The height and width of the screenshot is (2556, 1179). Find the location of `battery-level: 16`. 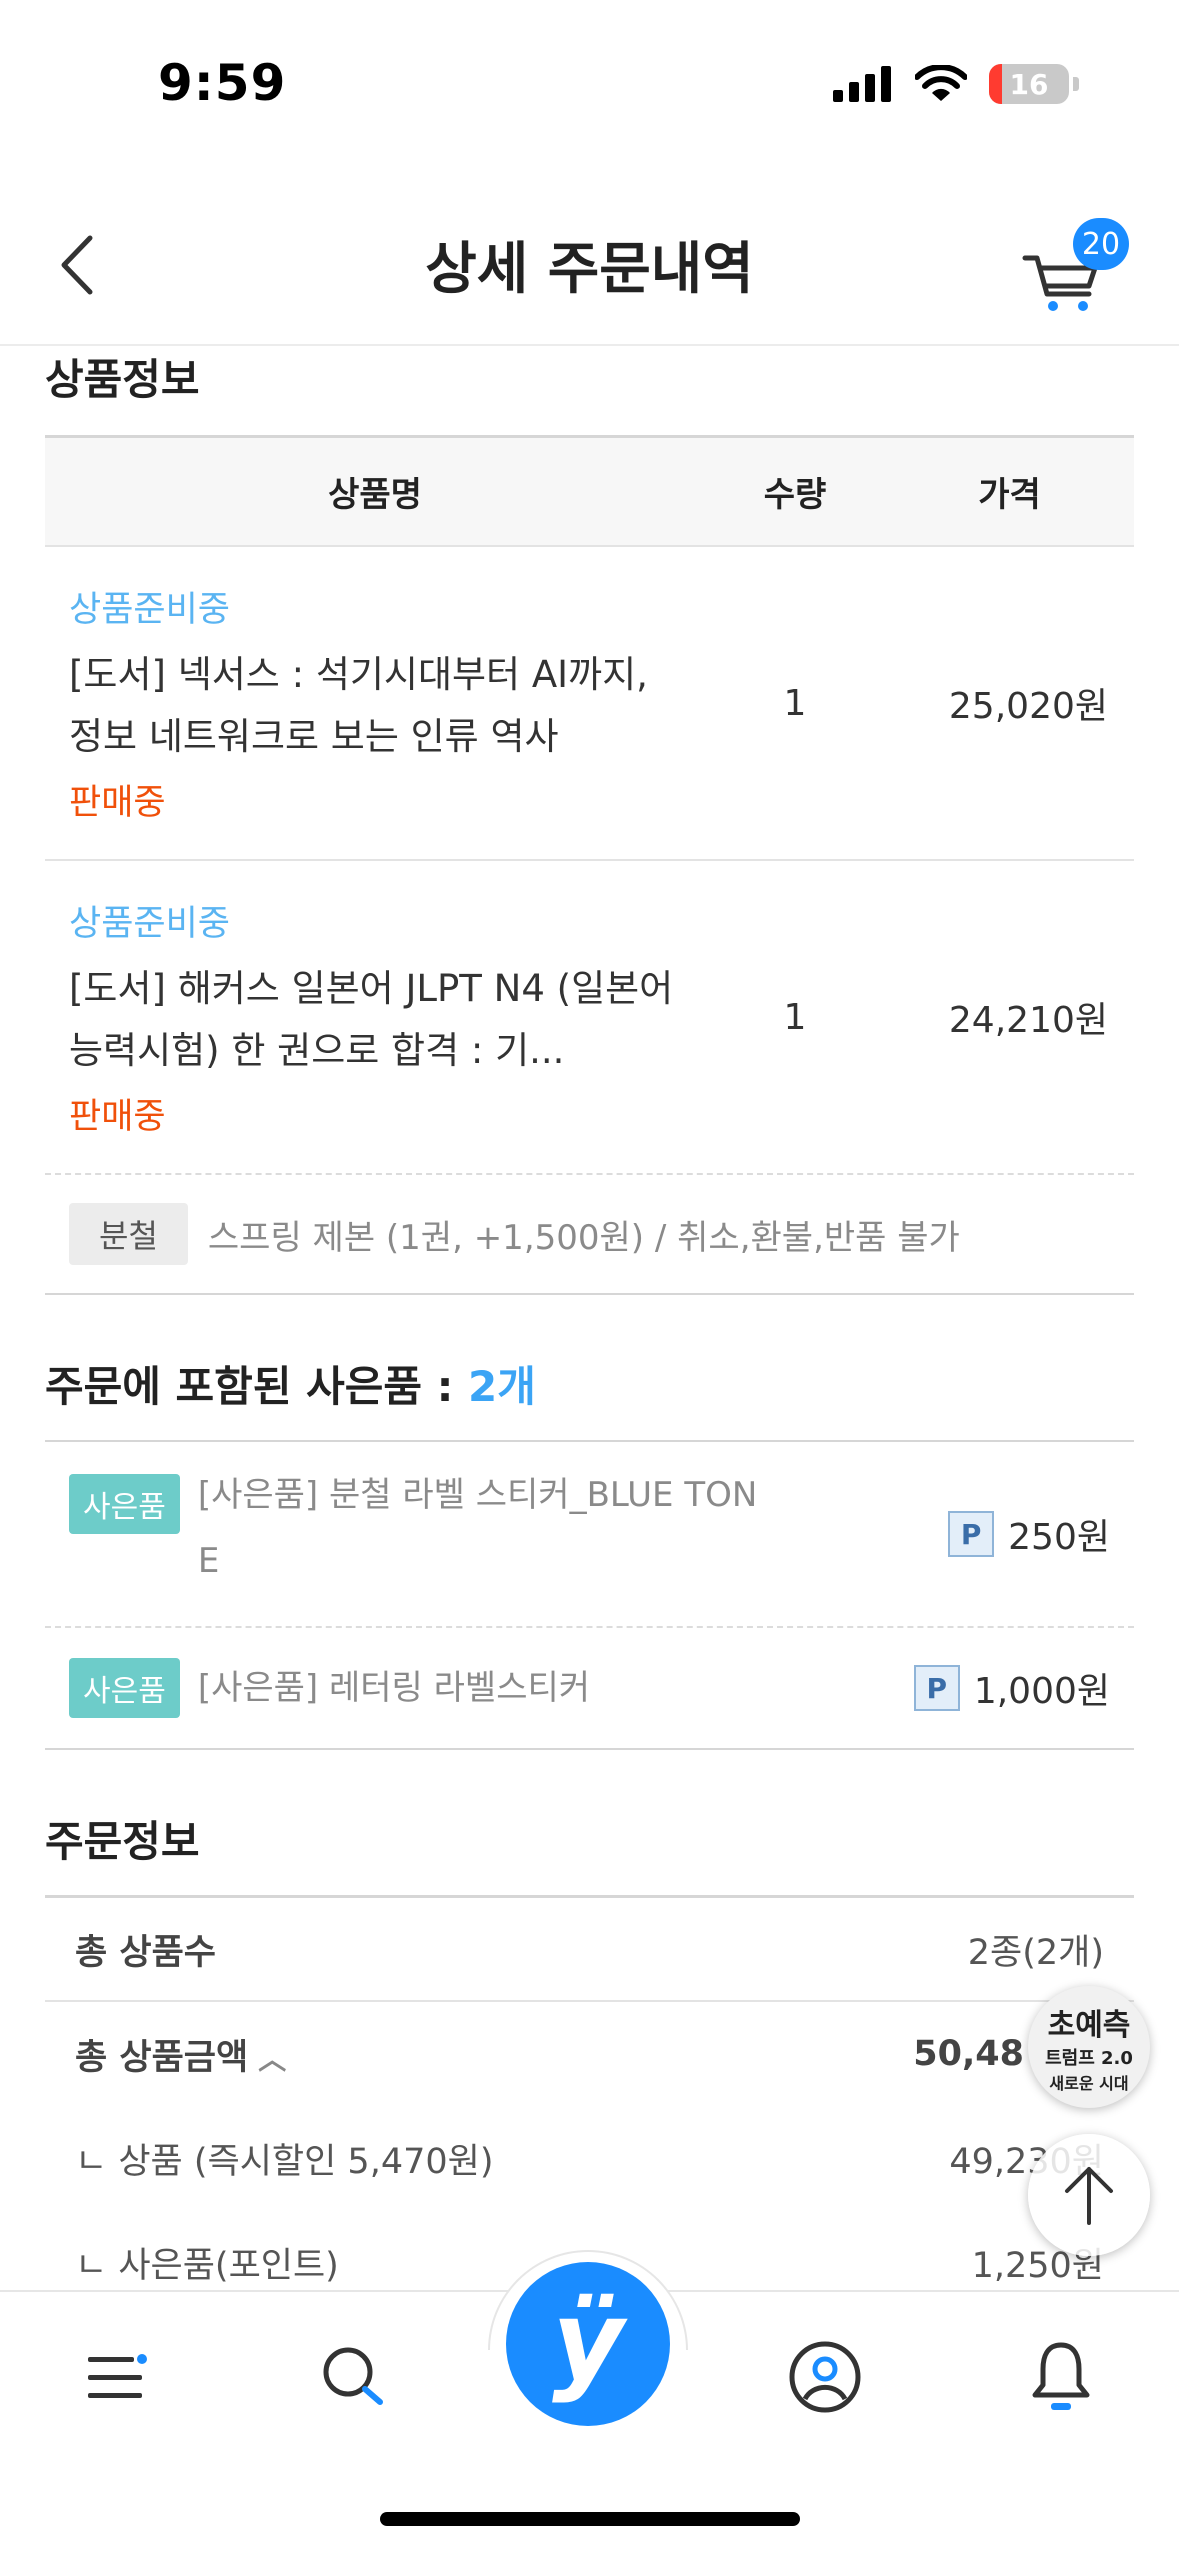

battery-level: 16 is located at coordinates (1029, 84).